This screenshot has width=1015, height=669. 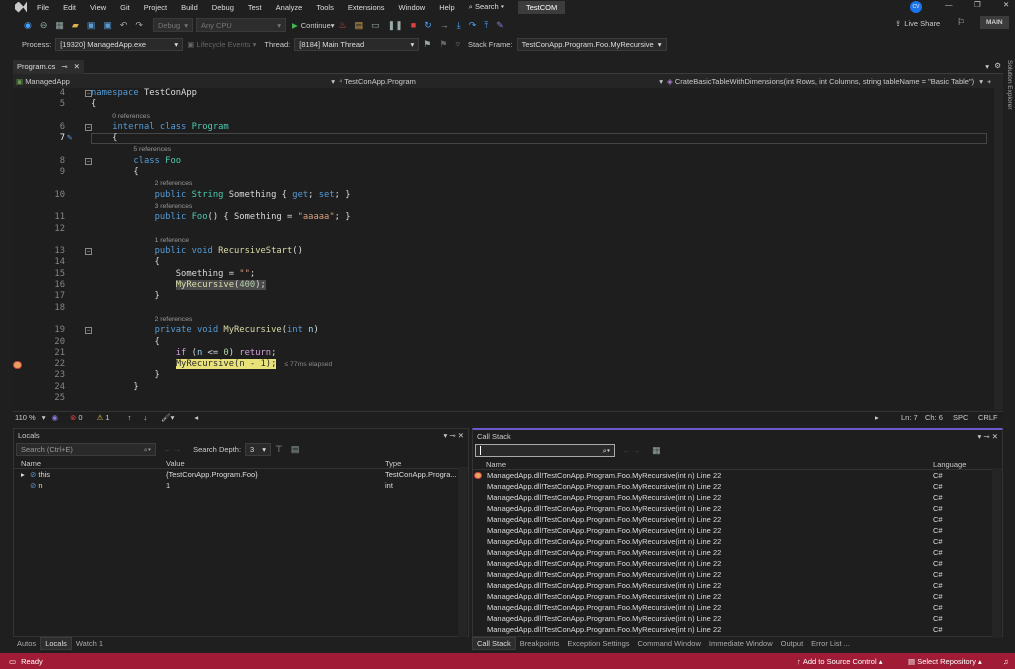 I want to click on menu-edit: Edit, so click(x=69, y=7).